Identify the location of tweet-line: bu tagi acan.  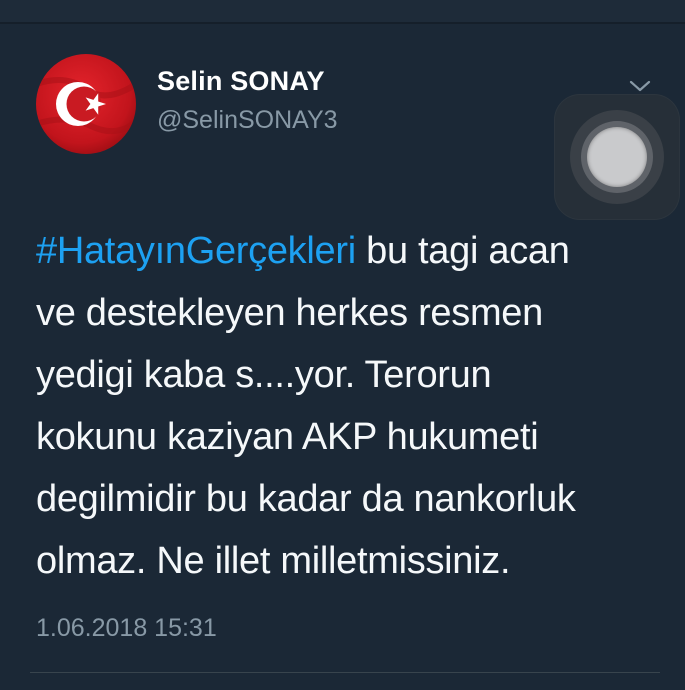
(462, 251).